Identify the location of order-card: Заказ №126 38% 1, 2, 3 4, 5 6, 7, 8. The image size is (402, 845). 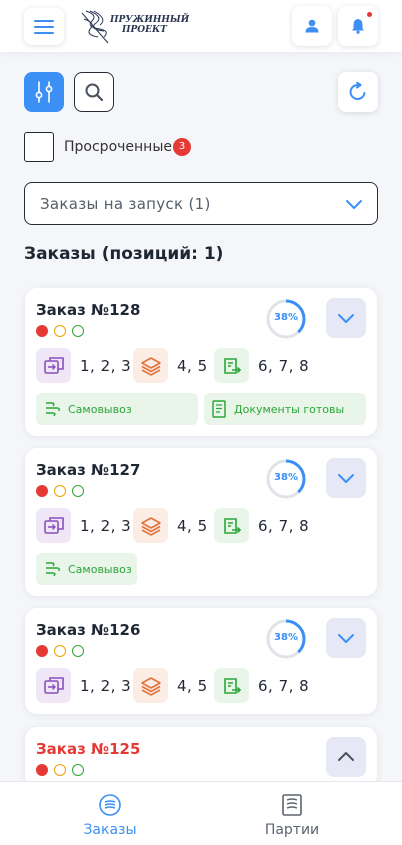
(201, 661).